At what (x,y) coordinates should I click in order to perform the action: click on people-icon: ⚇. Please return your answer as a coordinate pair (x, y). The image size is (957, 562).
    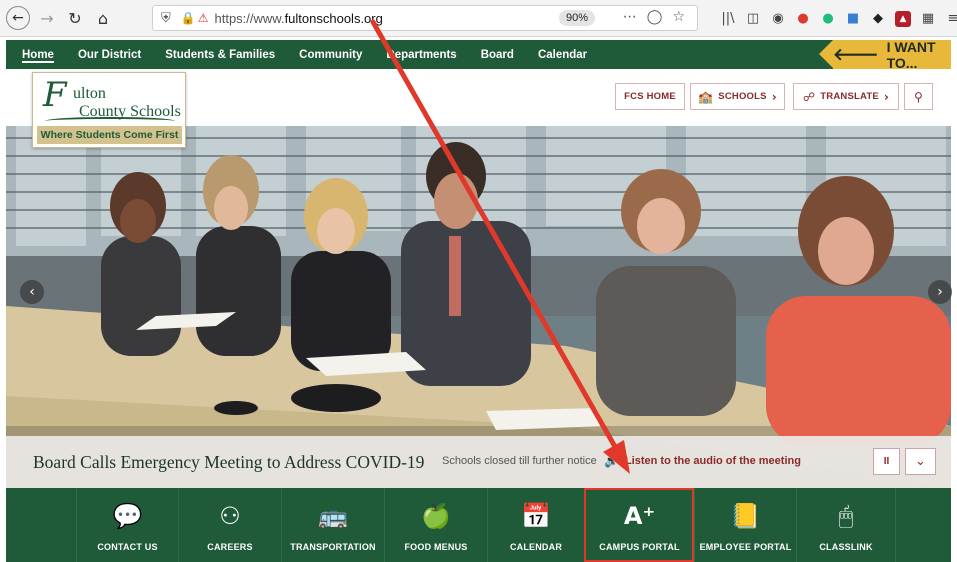
    Looking at the image, I should click on (230, 516).